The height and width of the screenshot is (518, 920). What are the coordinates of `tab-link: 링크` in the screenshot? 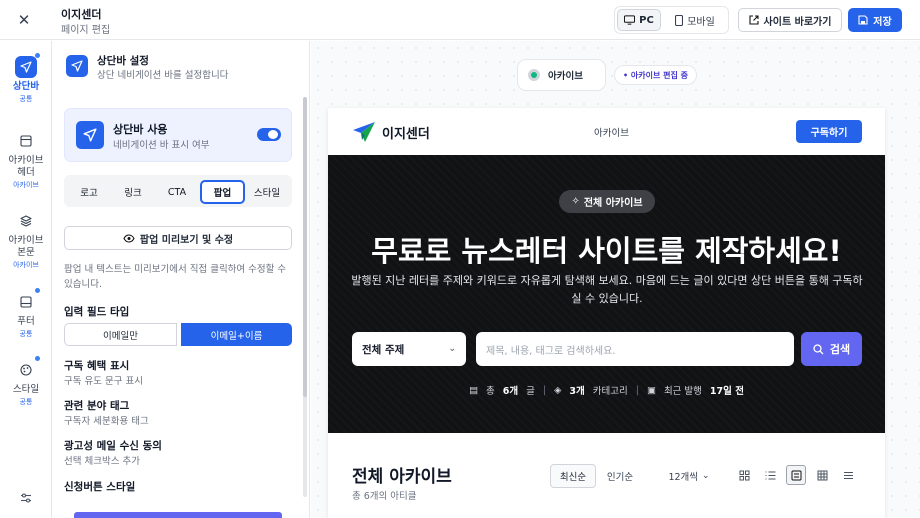 It's located at (133, 192).